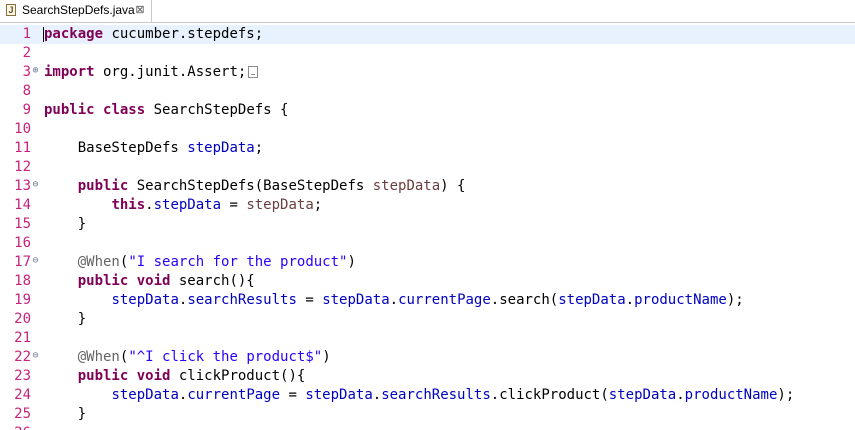 The width and height of the screenshot is (855, 430). Describe the element at coordinates (22, 167) in the screenshot. I see `line-number: 12` at that location.